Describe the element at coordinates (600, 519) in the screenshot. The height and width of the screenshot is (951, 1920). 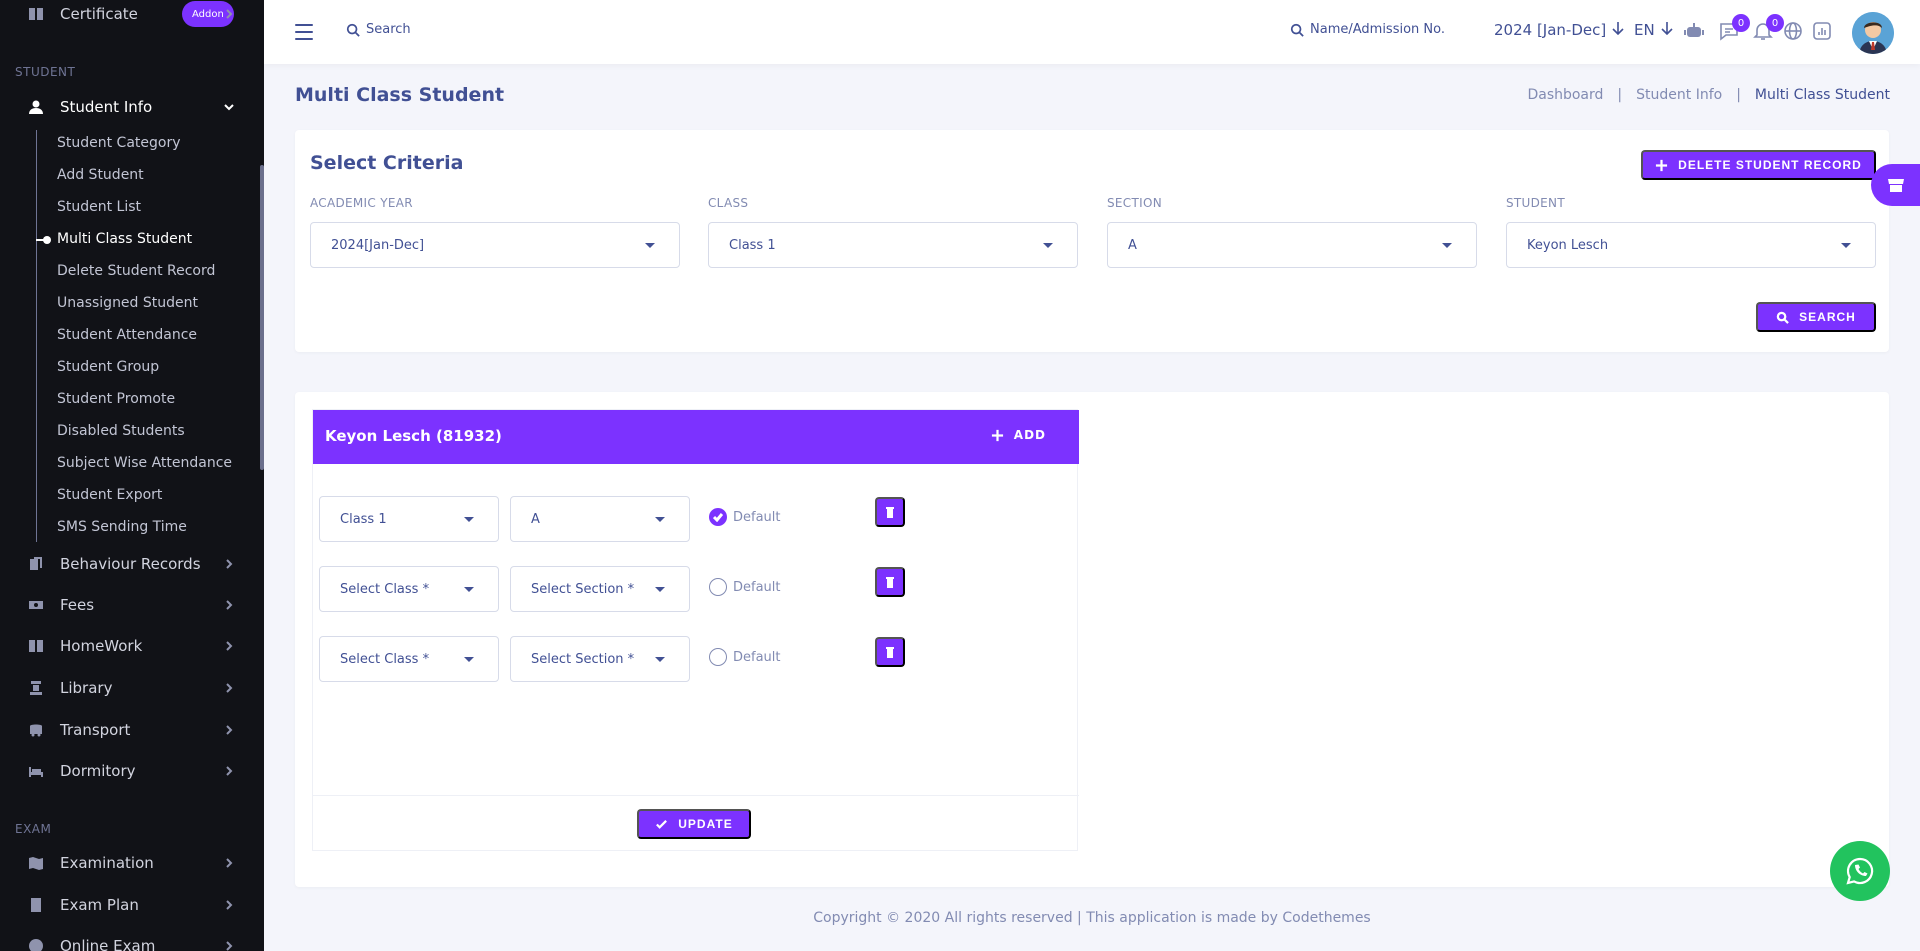
I see `row-section-select: A` at that location.